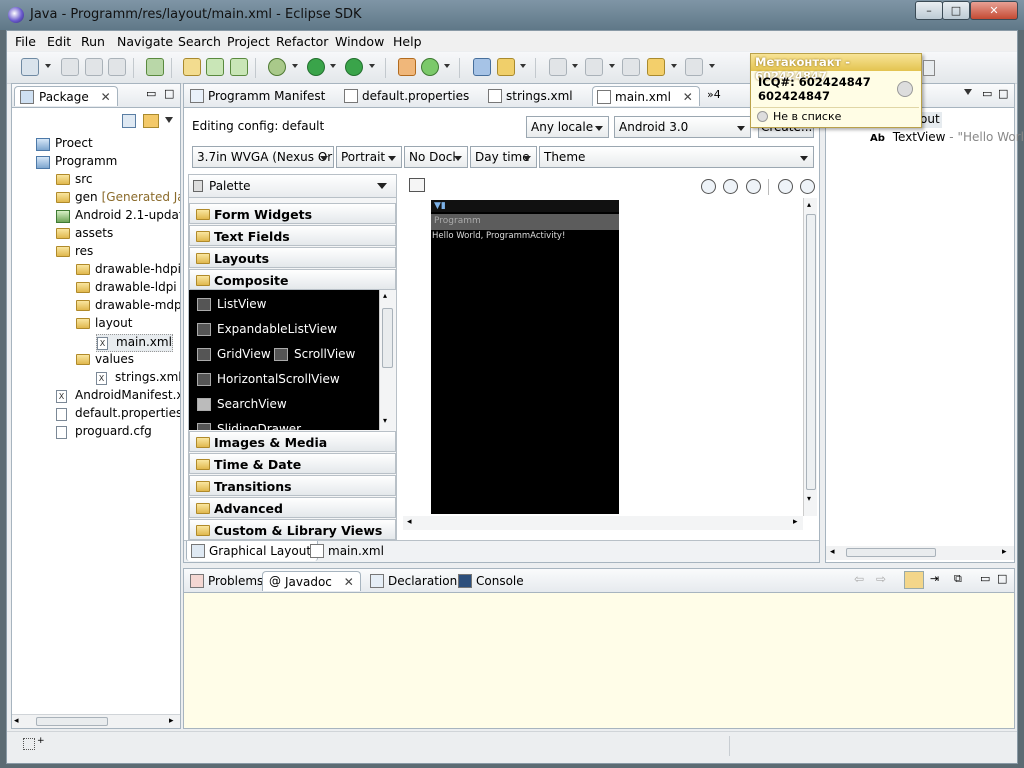 Image resolution: width=1024 pixels, height=768 pixels. I want to click on tree-item: values, so click(105, 361).